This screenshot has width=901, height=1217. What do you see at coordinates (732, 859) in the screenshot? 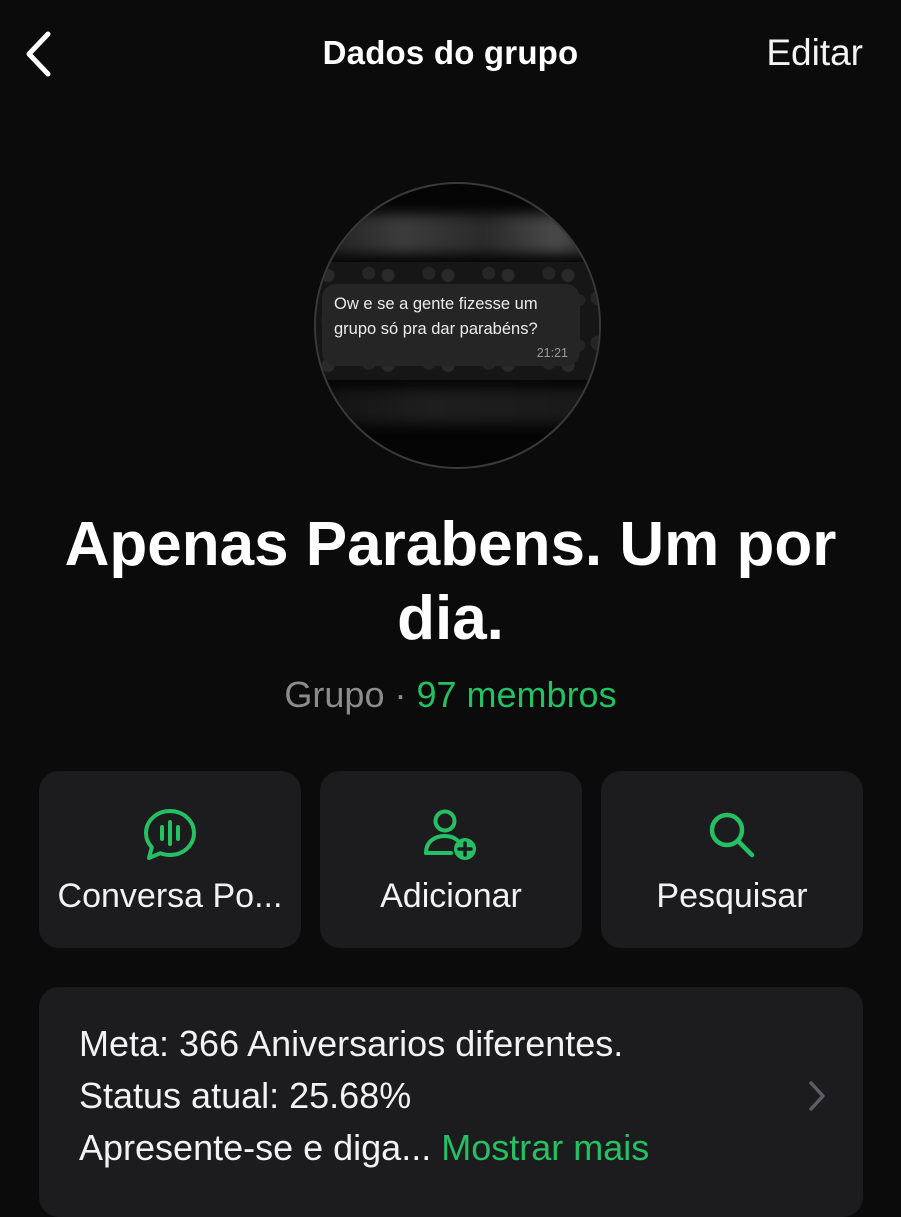
I see `search-button: Pesquisar` at bounding box center [732, 859].